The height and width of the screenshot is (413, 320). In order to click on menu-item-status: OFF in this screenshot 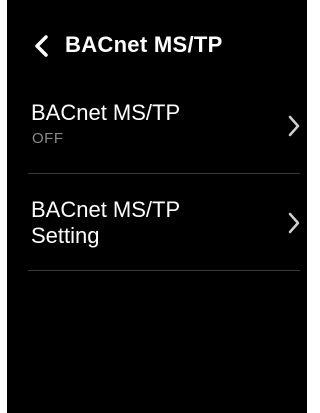, I will do `click(48, 138)`.